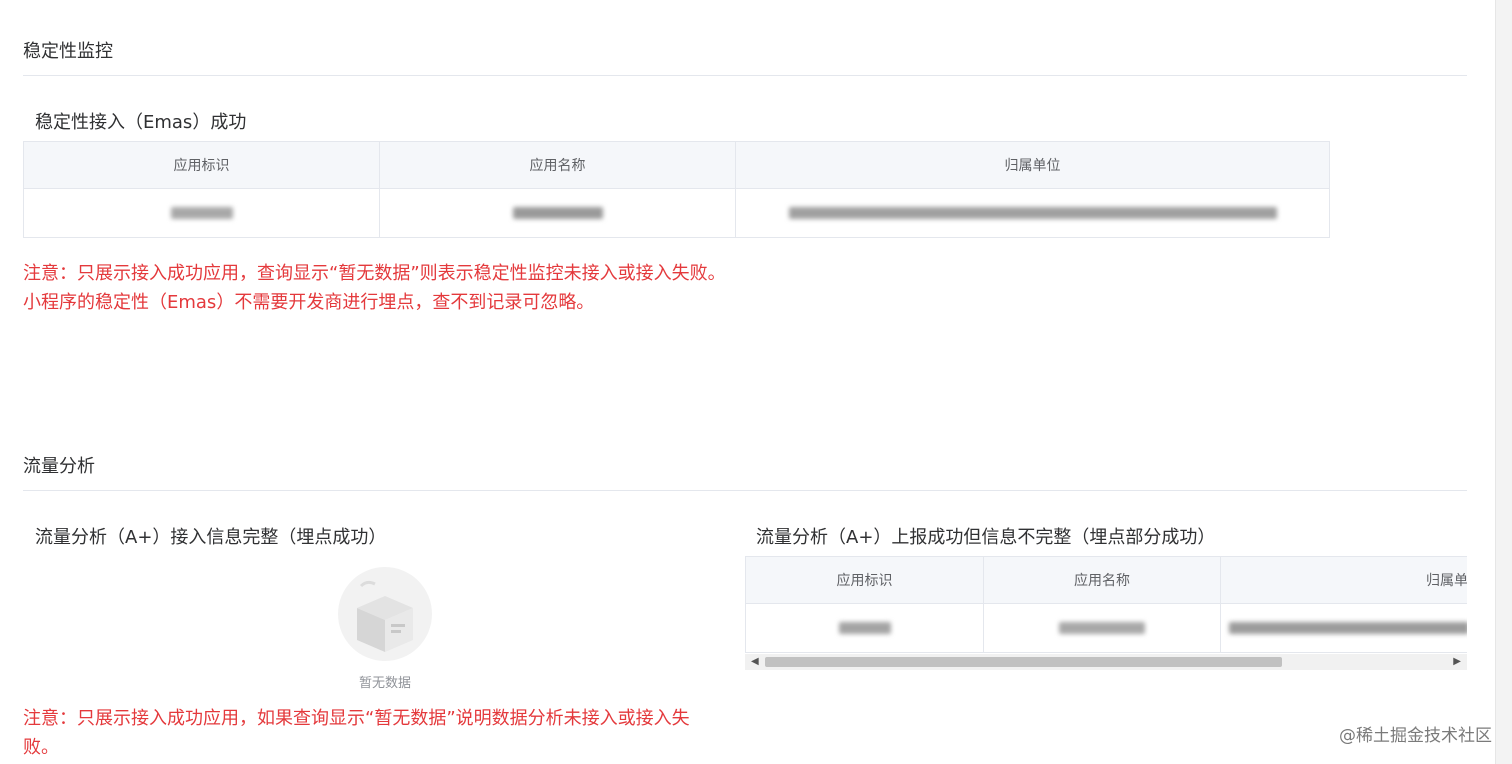 Image resolution: width=1512 pixels, height=764 pixels. I want to click on stability-table: 应用标识 应用名称 归属单位, so click(676, 189).